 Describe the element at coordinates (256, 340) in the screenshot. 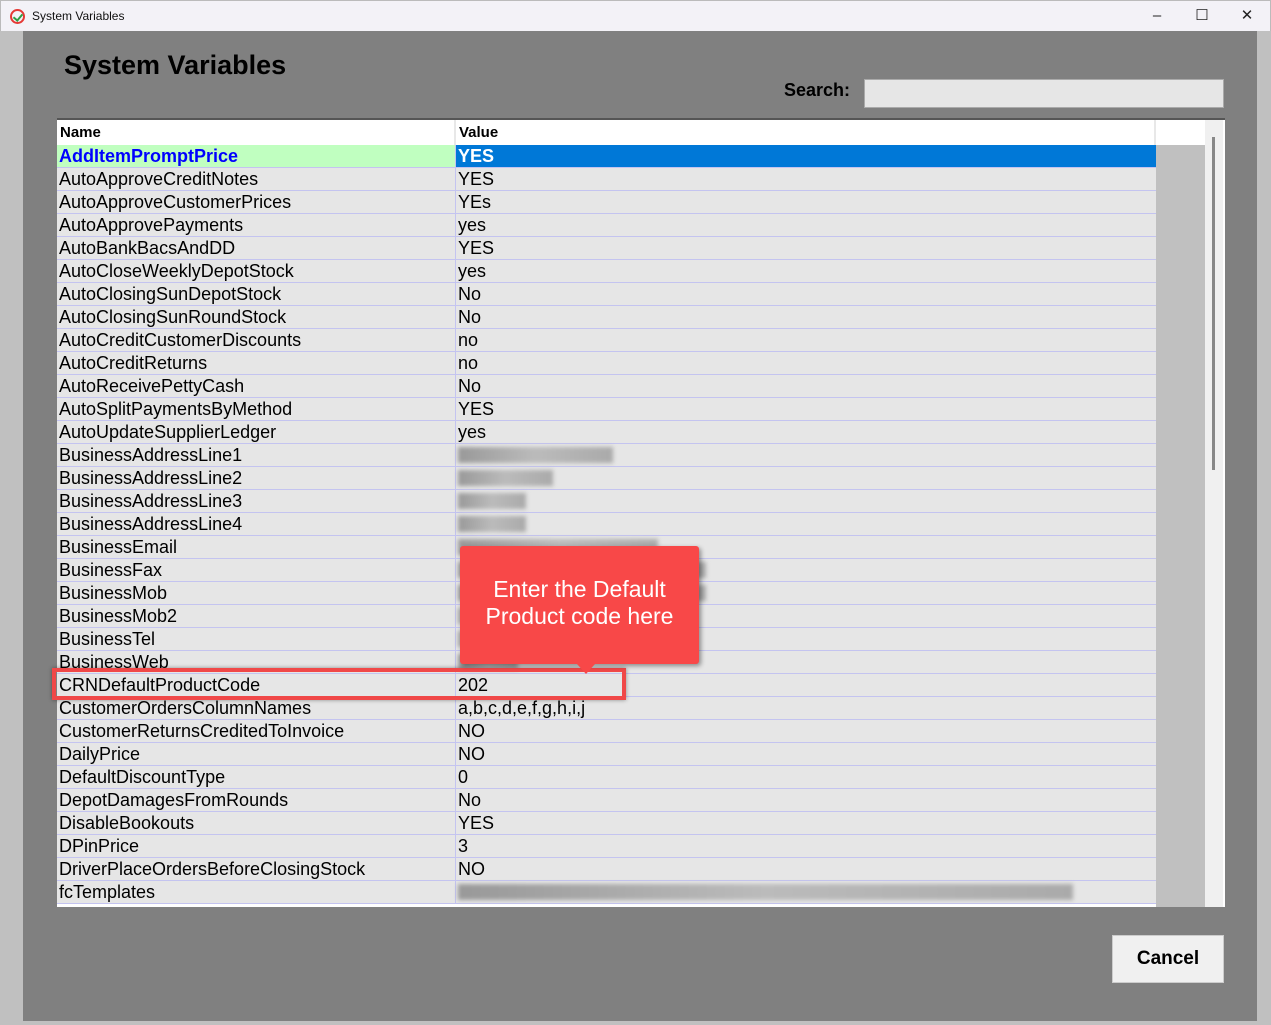

I see `variable-name: AutoCreditCustomerDiscounts` at that location.